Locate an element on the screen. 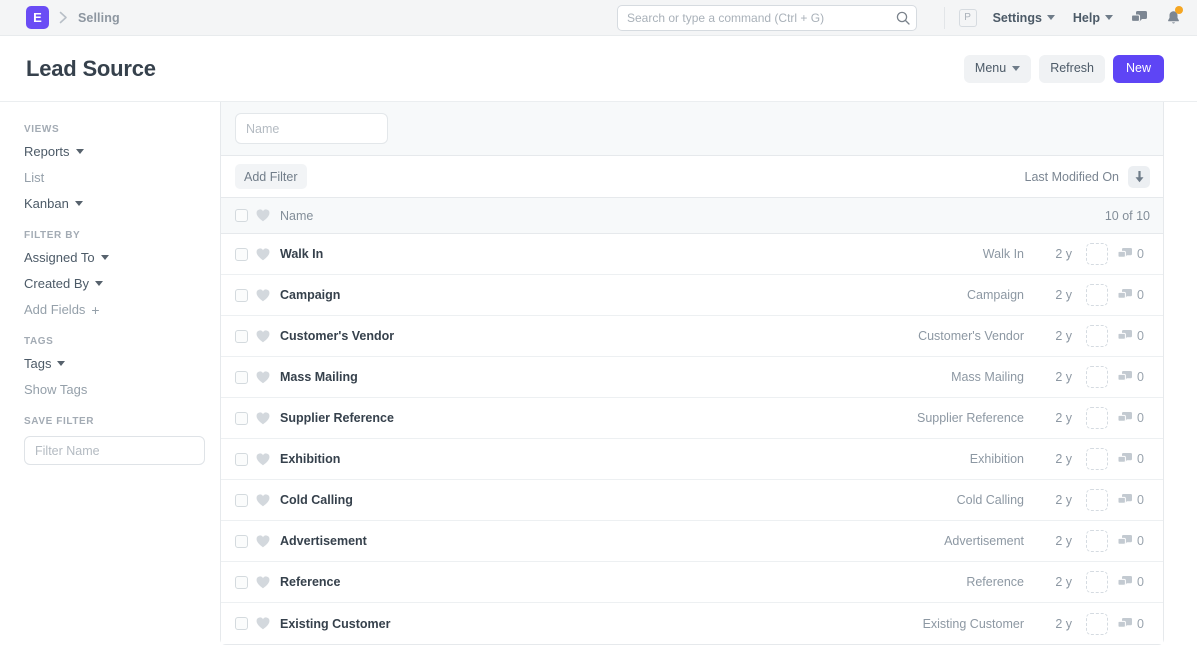  table-row: Customer's Vendor Customer's Vendor 2 y 0 is located at coordinates (692, 336).